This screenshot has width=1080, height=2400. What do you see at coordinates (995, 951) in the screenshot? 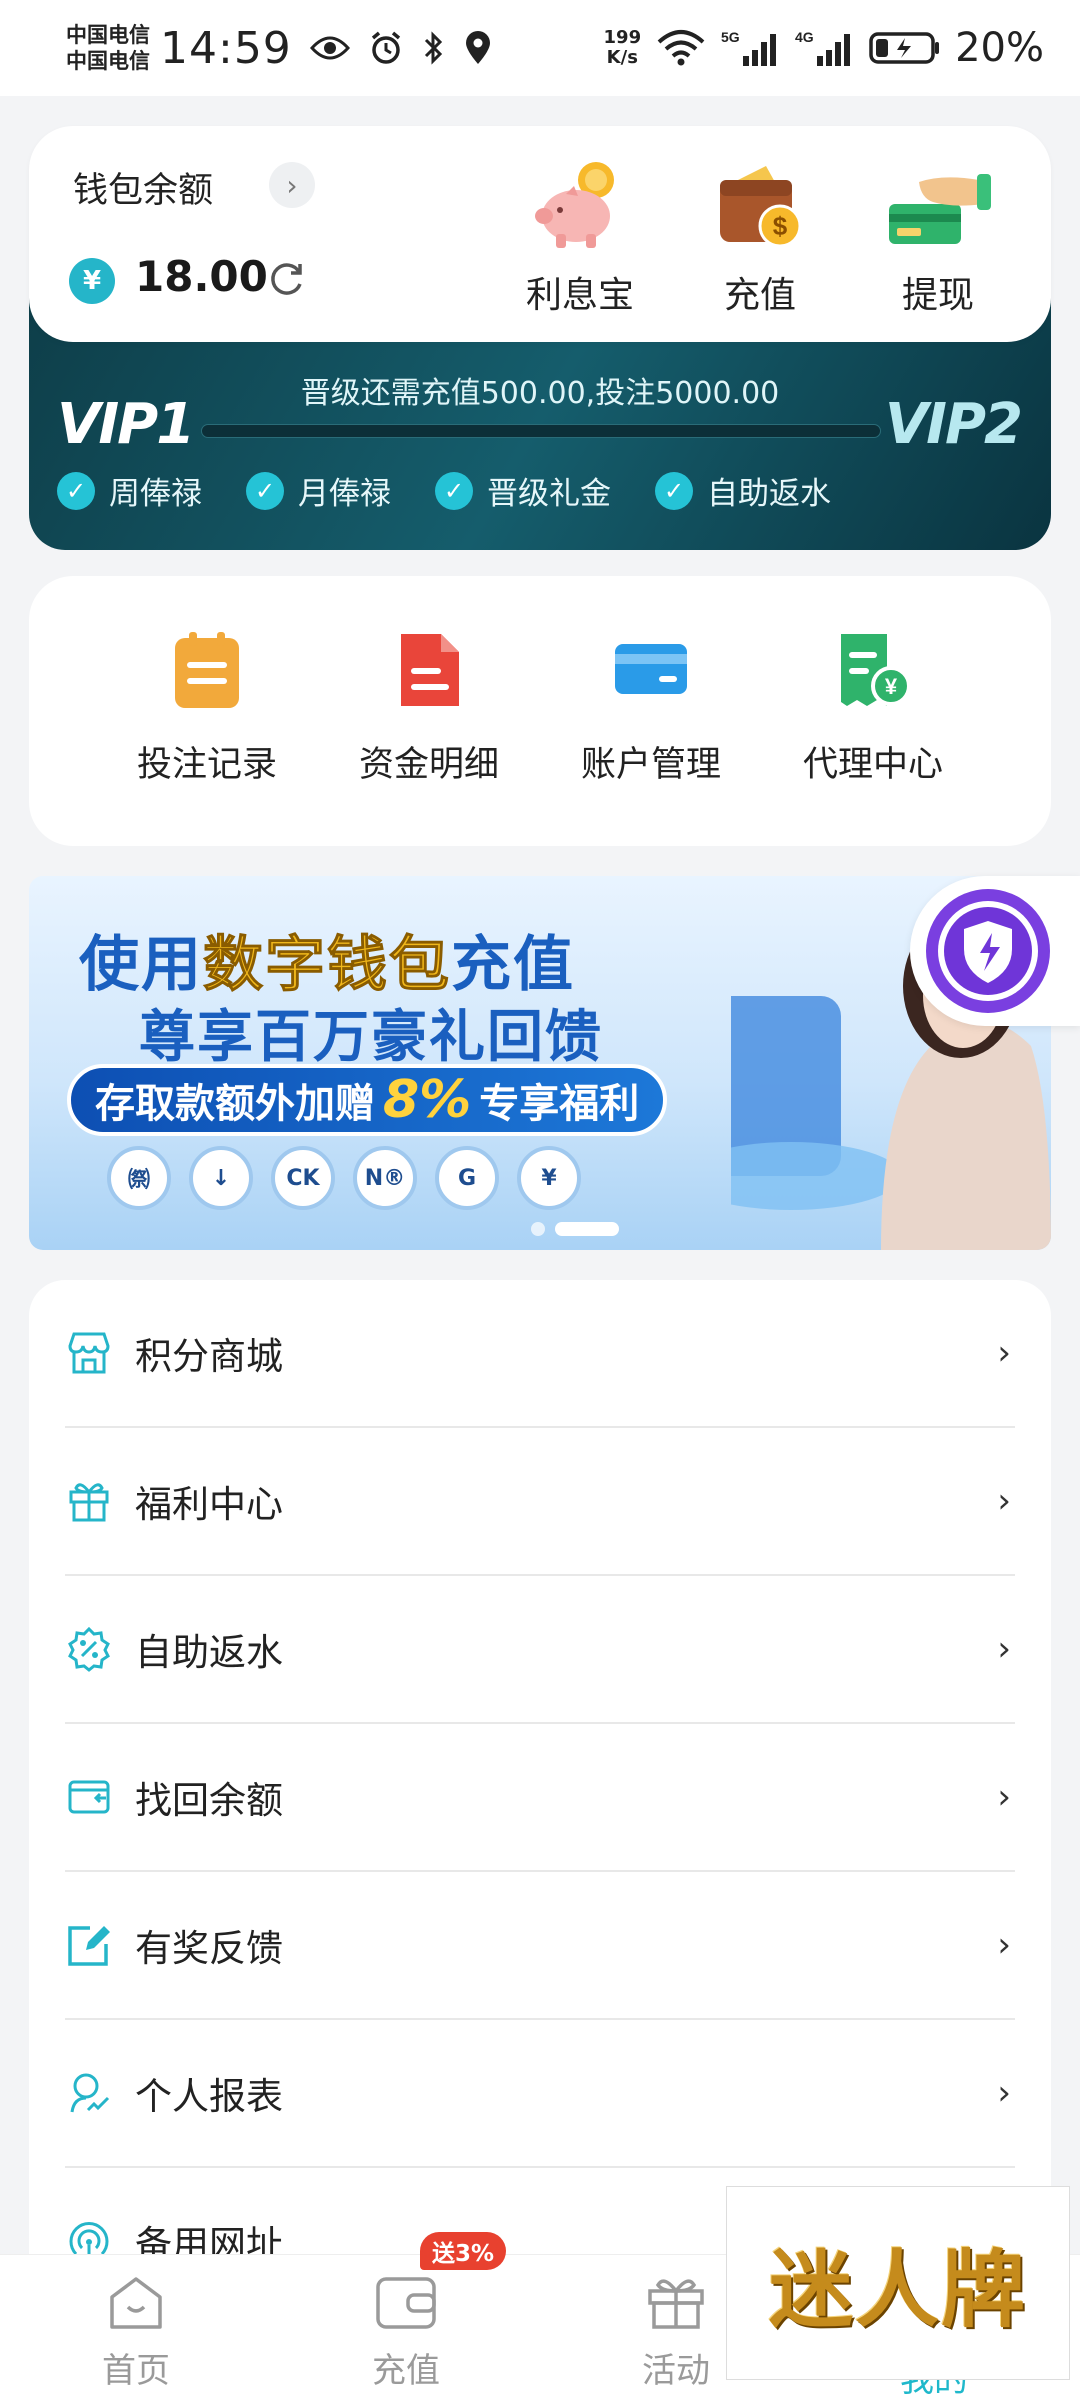
I see `security-shield-button` at bounding box center [995, 951].